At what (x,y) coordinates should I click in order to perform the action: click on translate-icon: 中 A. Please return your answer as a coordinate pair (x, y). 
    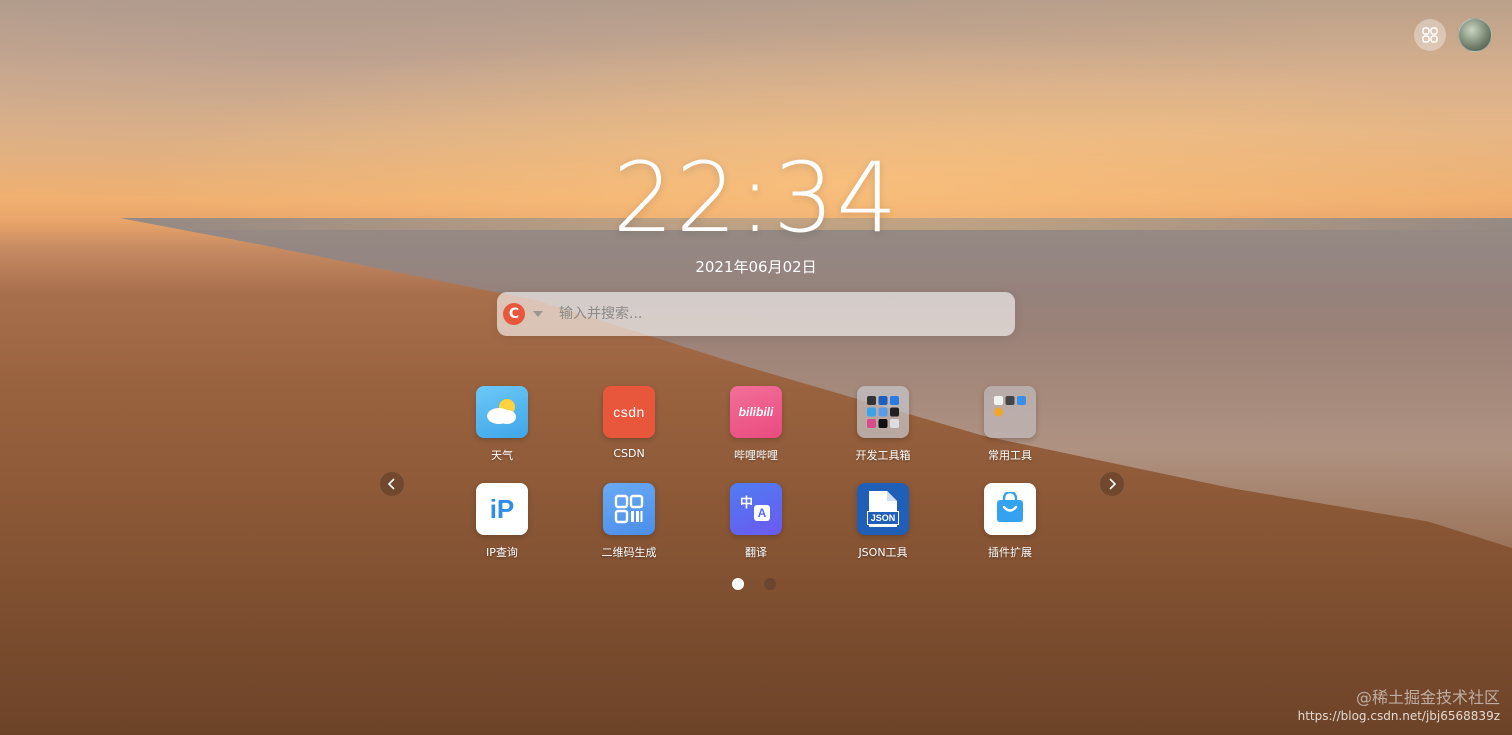
    Looking at the image, I should click on (756, 509).